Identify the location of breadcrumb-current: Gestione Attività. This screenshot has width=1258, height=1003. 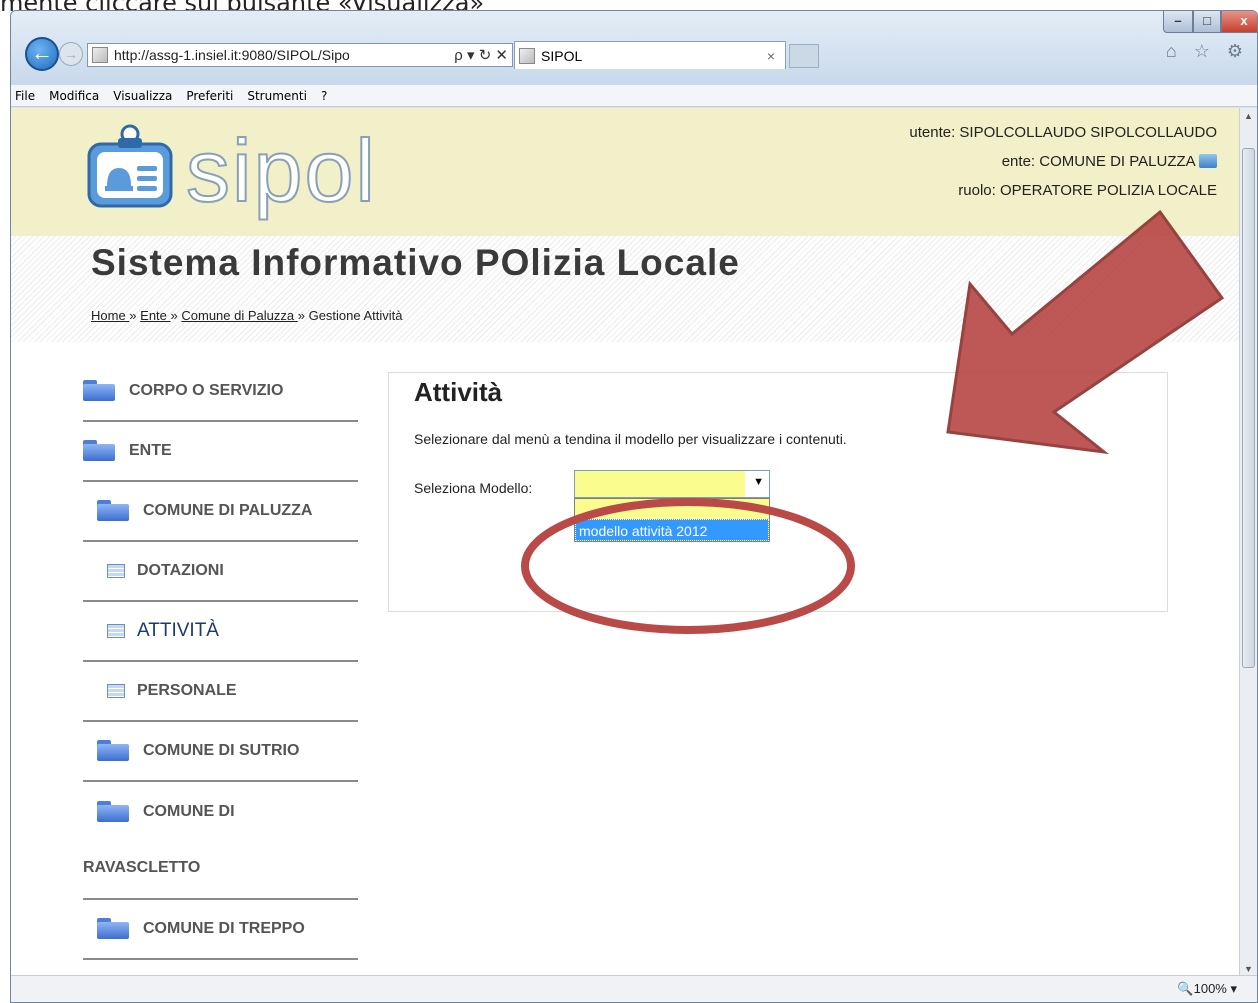
(355, 315).